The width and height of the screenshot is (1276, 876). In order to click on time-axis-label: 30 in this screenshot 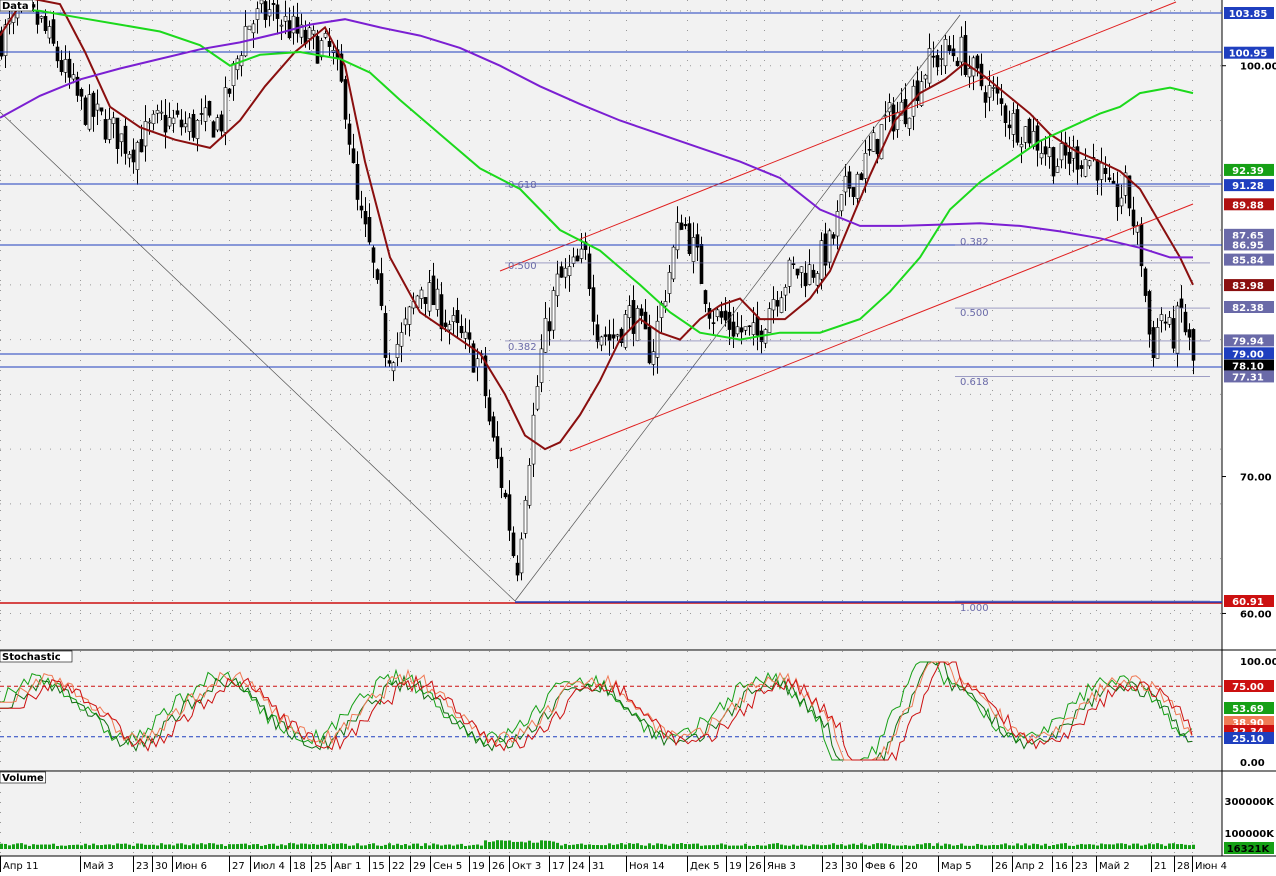, I will do `click(161, 866)`.